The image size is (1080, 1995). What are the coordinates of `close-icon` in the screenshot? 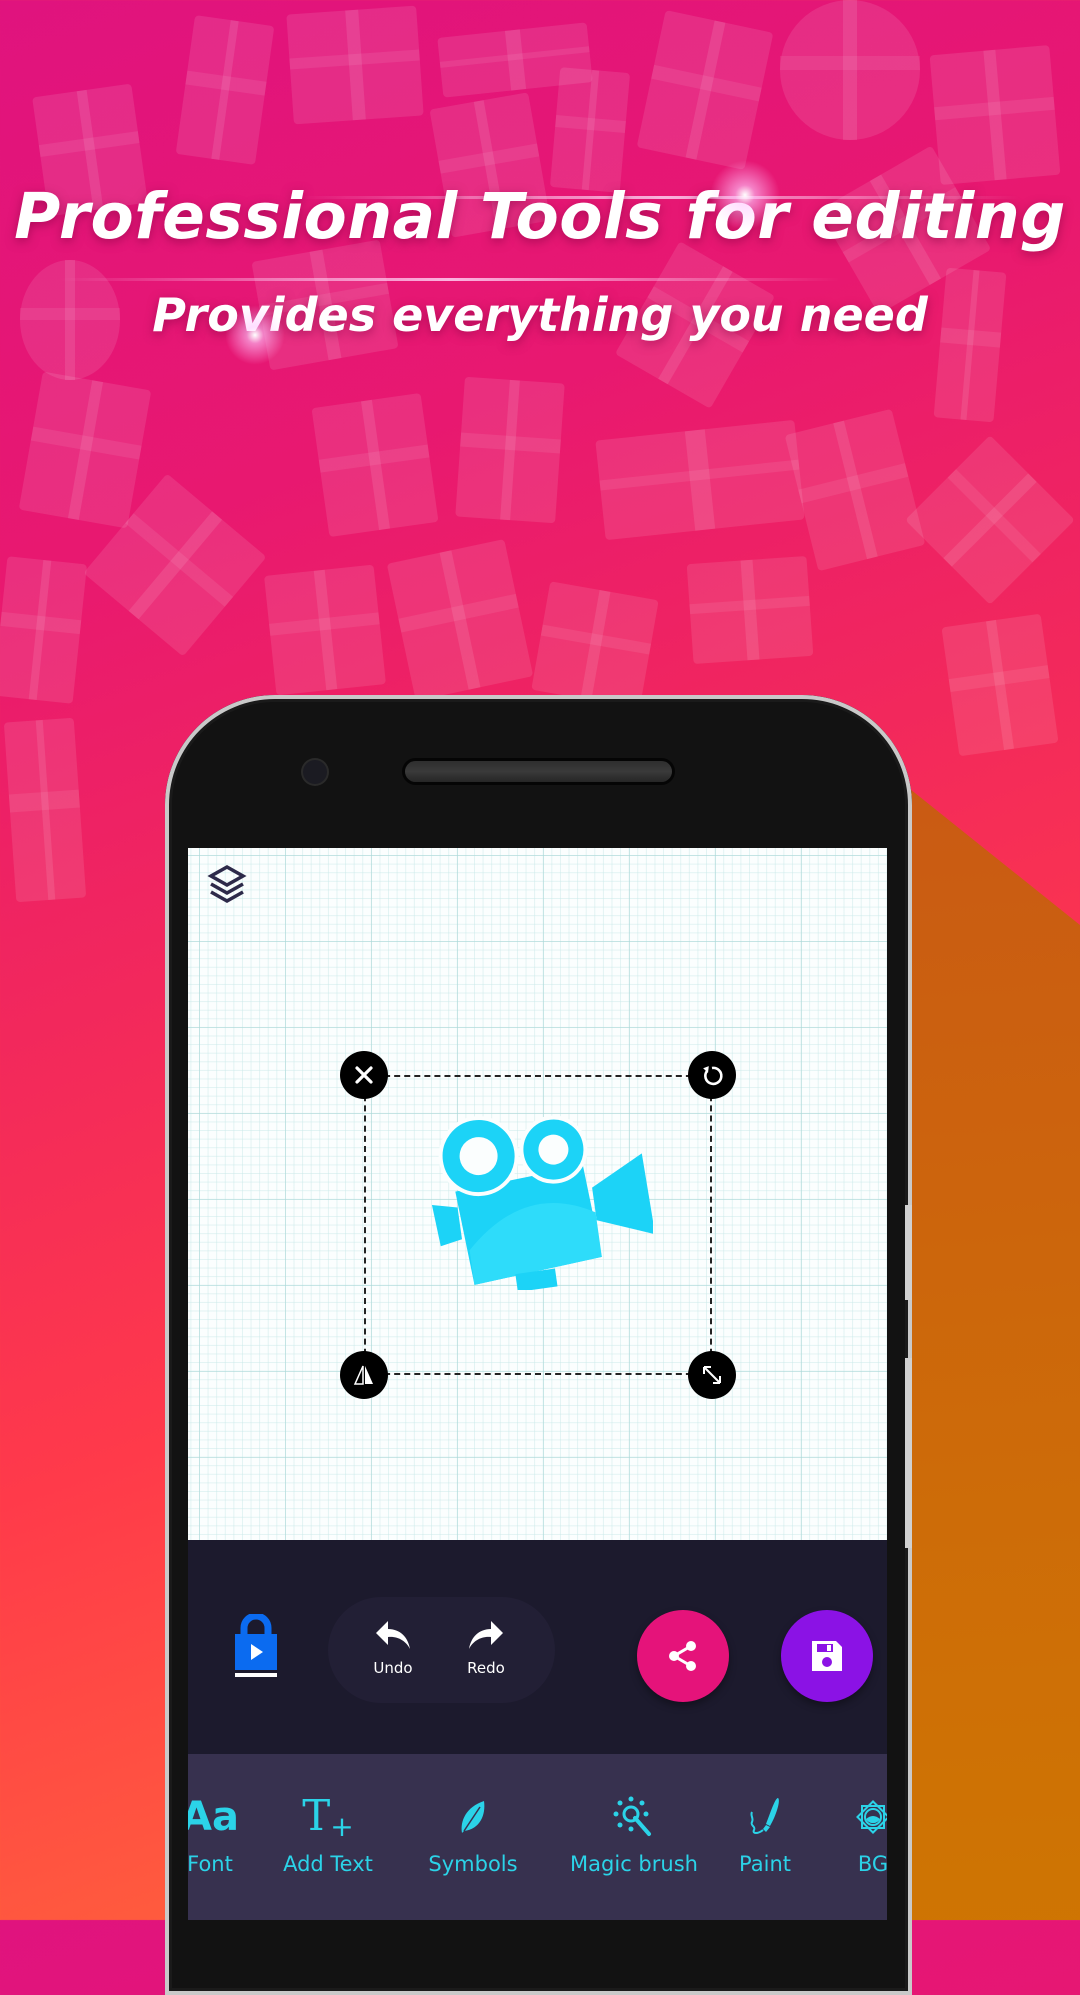 It's located at (364, 1075).